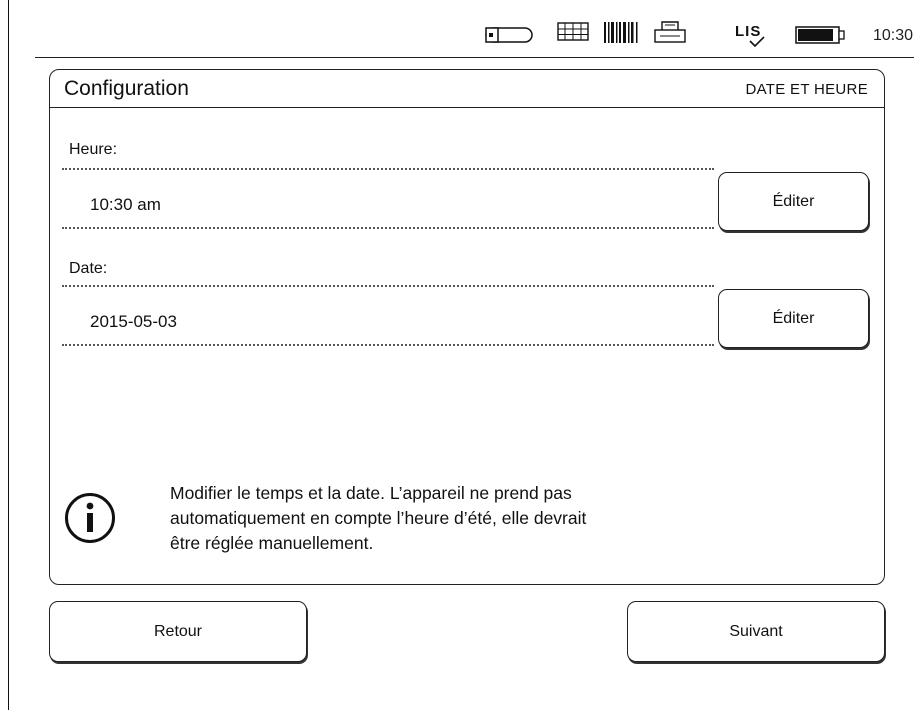 The height and width of the screenshot is (710, 914). Describe the element at coordinates (126, 88) in the screenshot. I see `page-title: Configuration` at that location.